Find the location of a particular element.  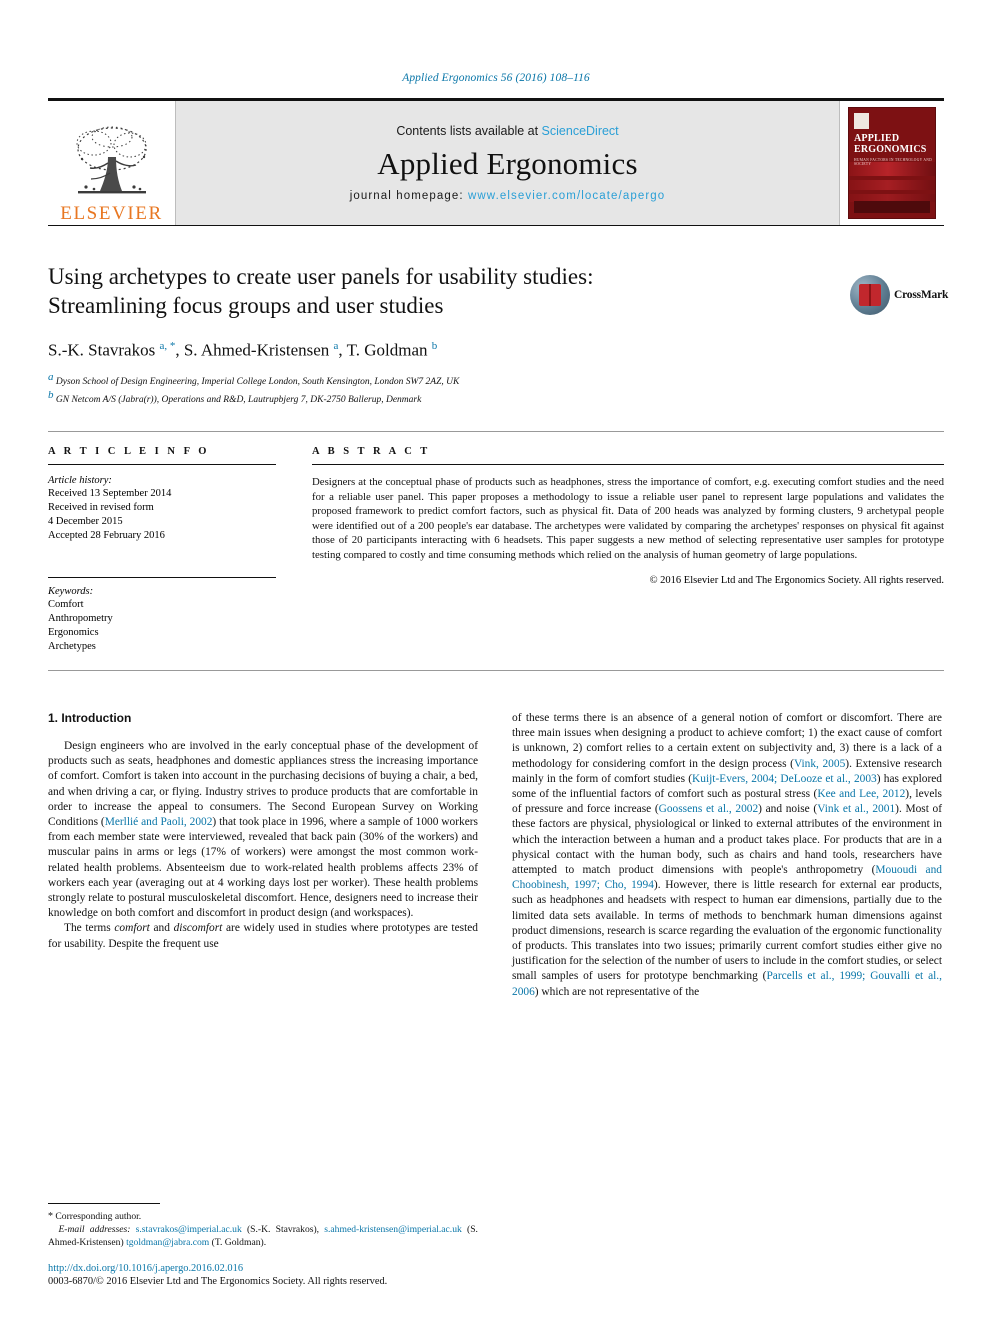

citation-link: Goossens et al., 2002 is located at coordinates (709, 809).